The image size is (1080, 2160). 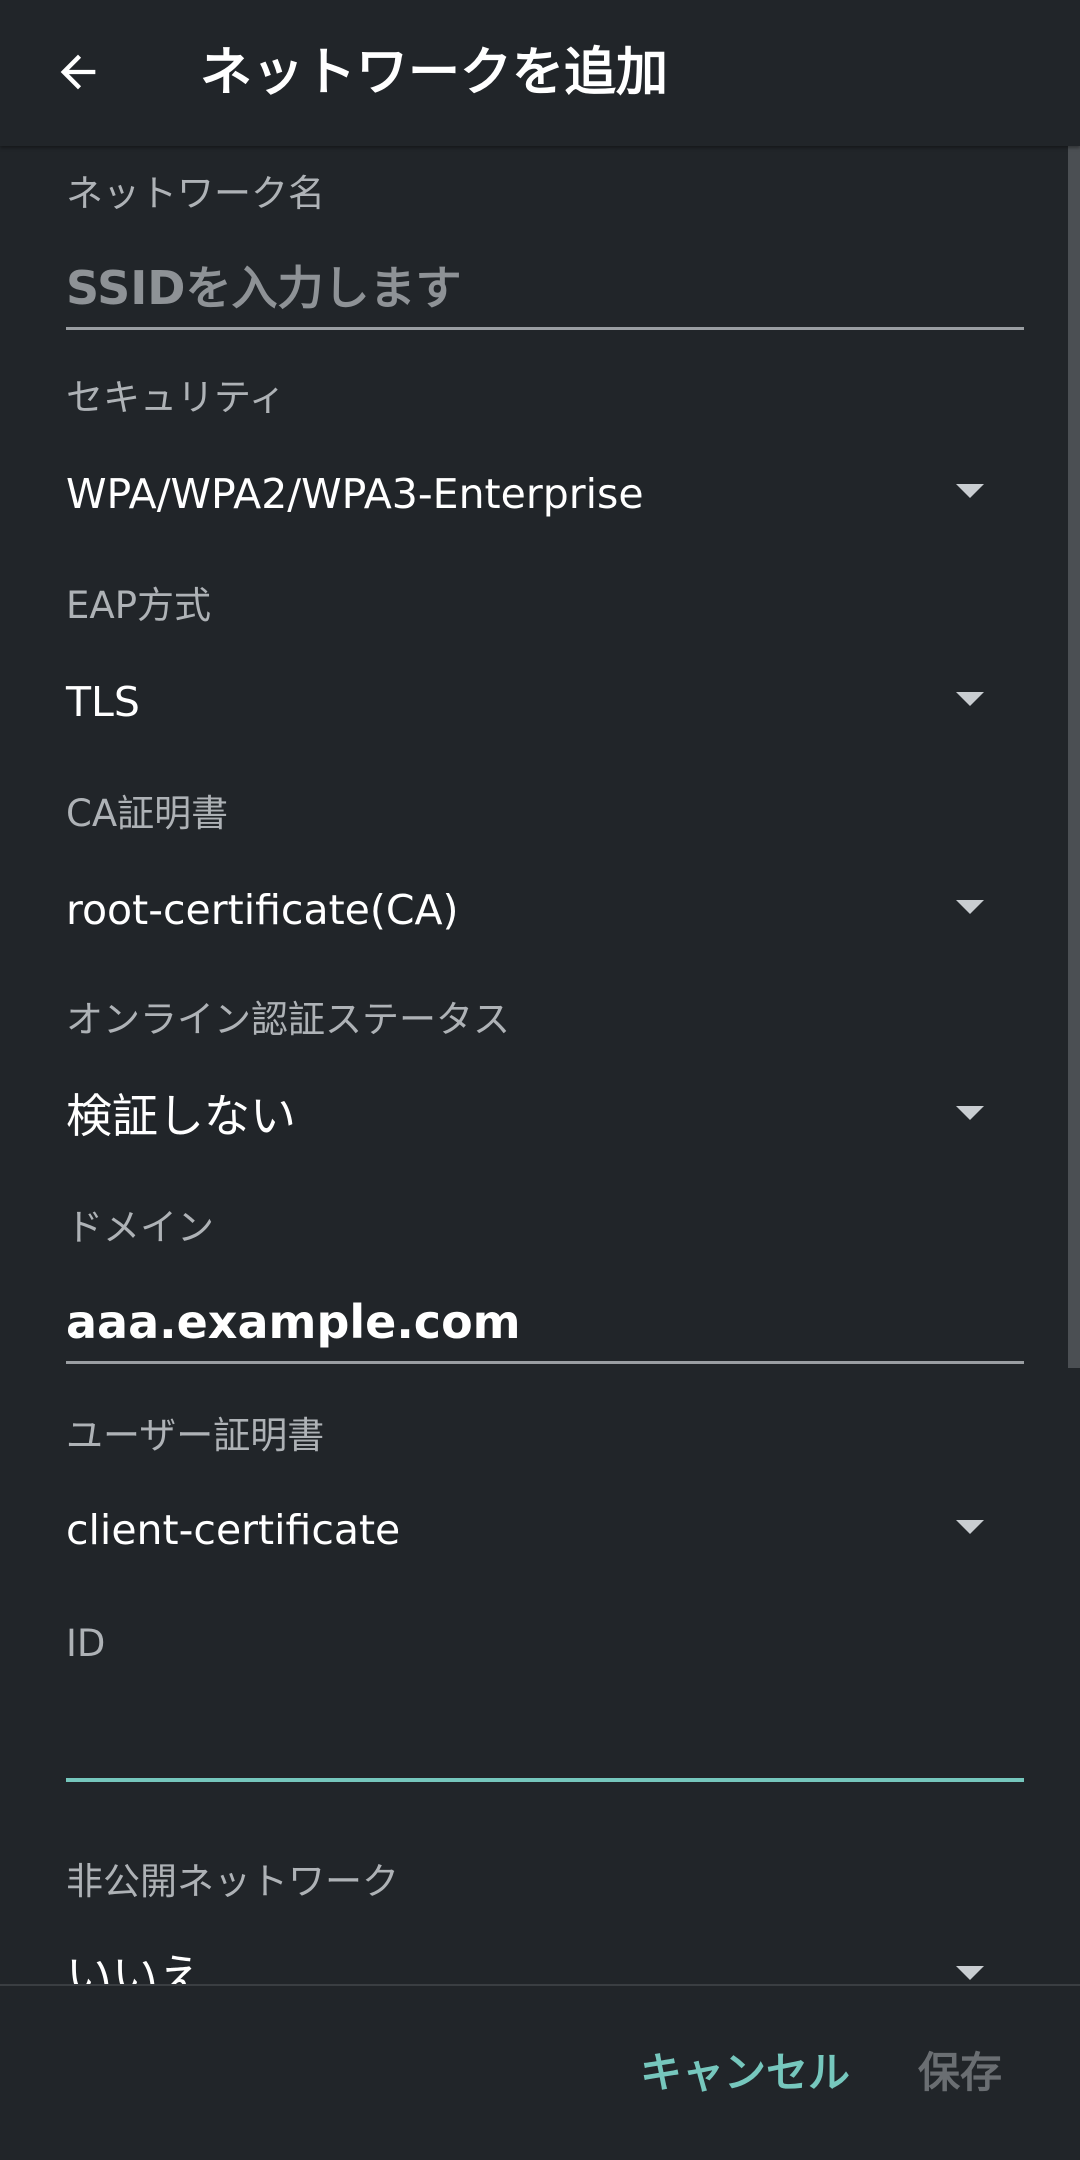 I want to click on domain-input: aaa.example.com, so click(x=545, y=1323).